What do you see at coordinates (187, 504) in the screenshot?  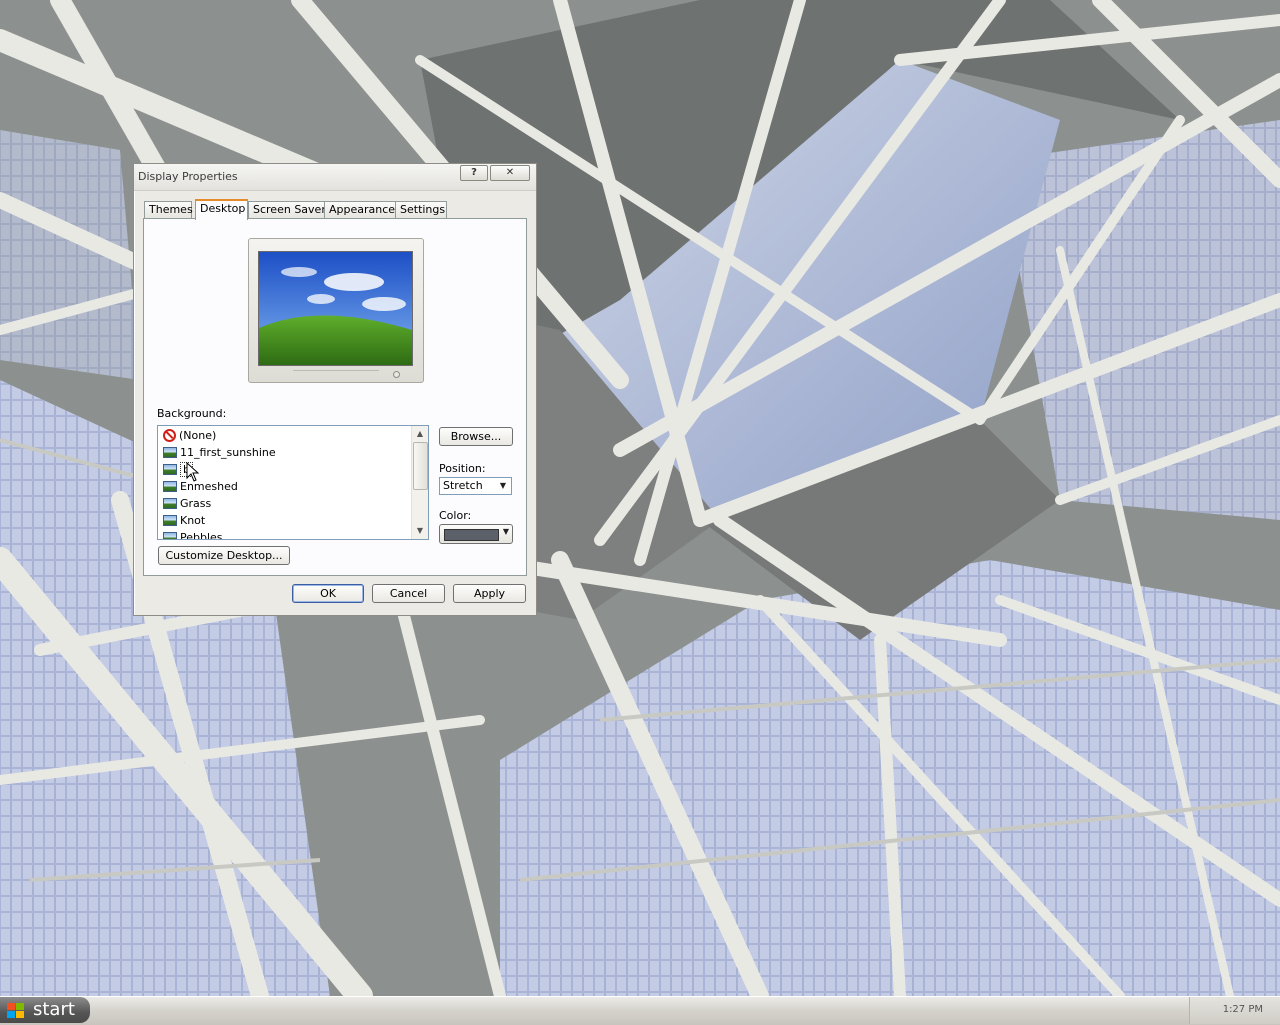 I see `list-item-grass: Grass` at bounding box center [187, 504].